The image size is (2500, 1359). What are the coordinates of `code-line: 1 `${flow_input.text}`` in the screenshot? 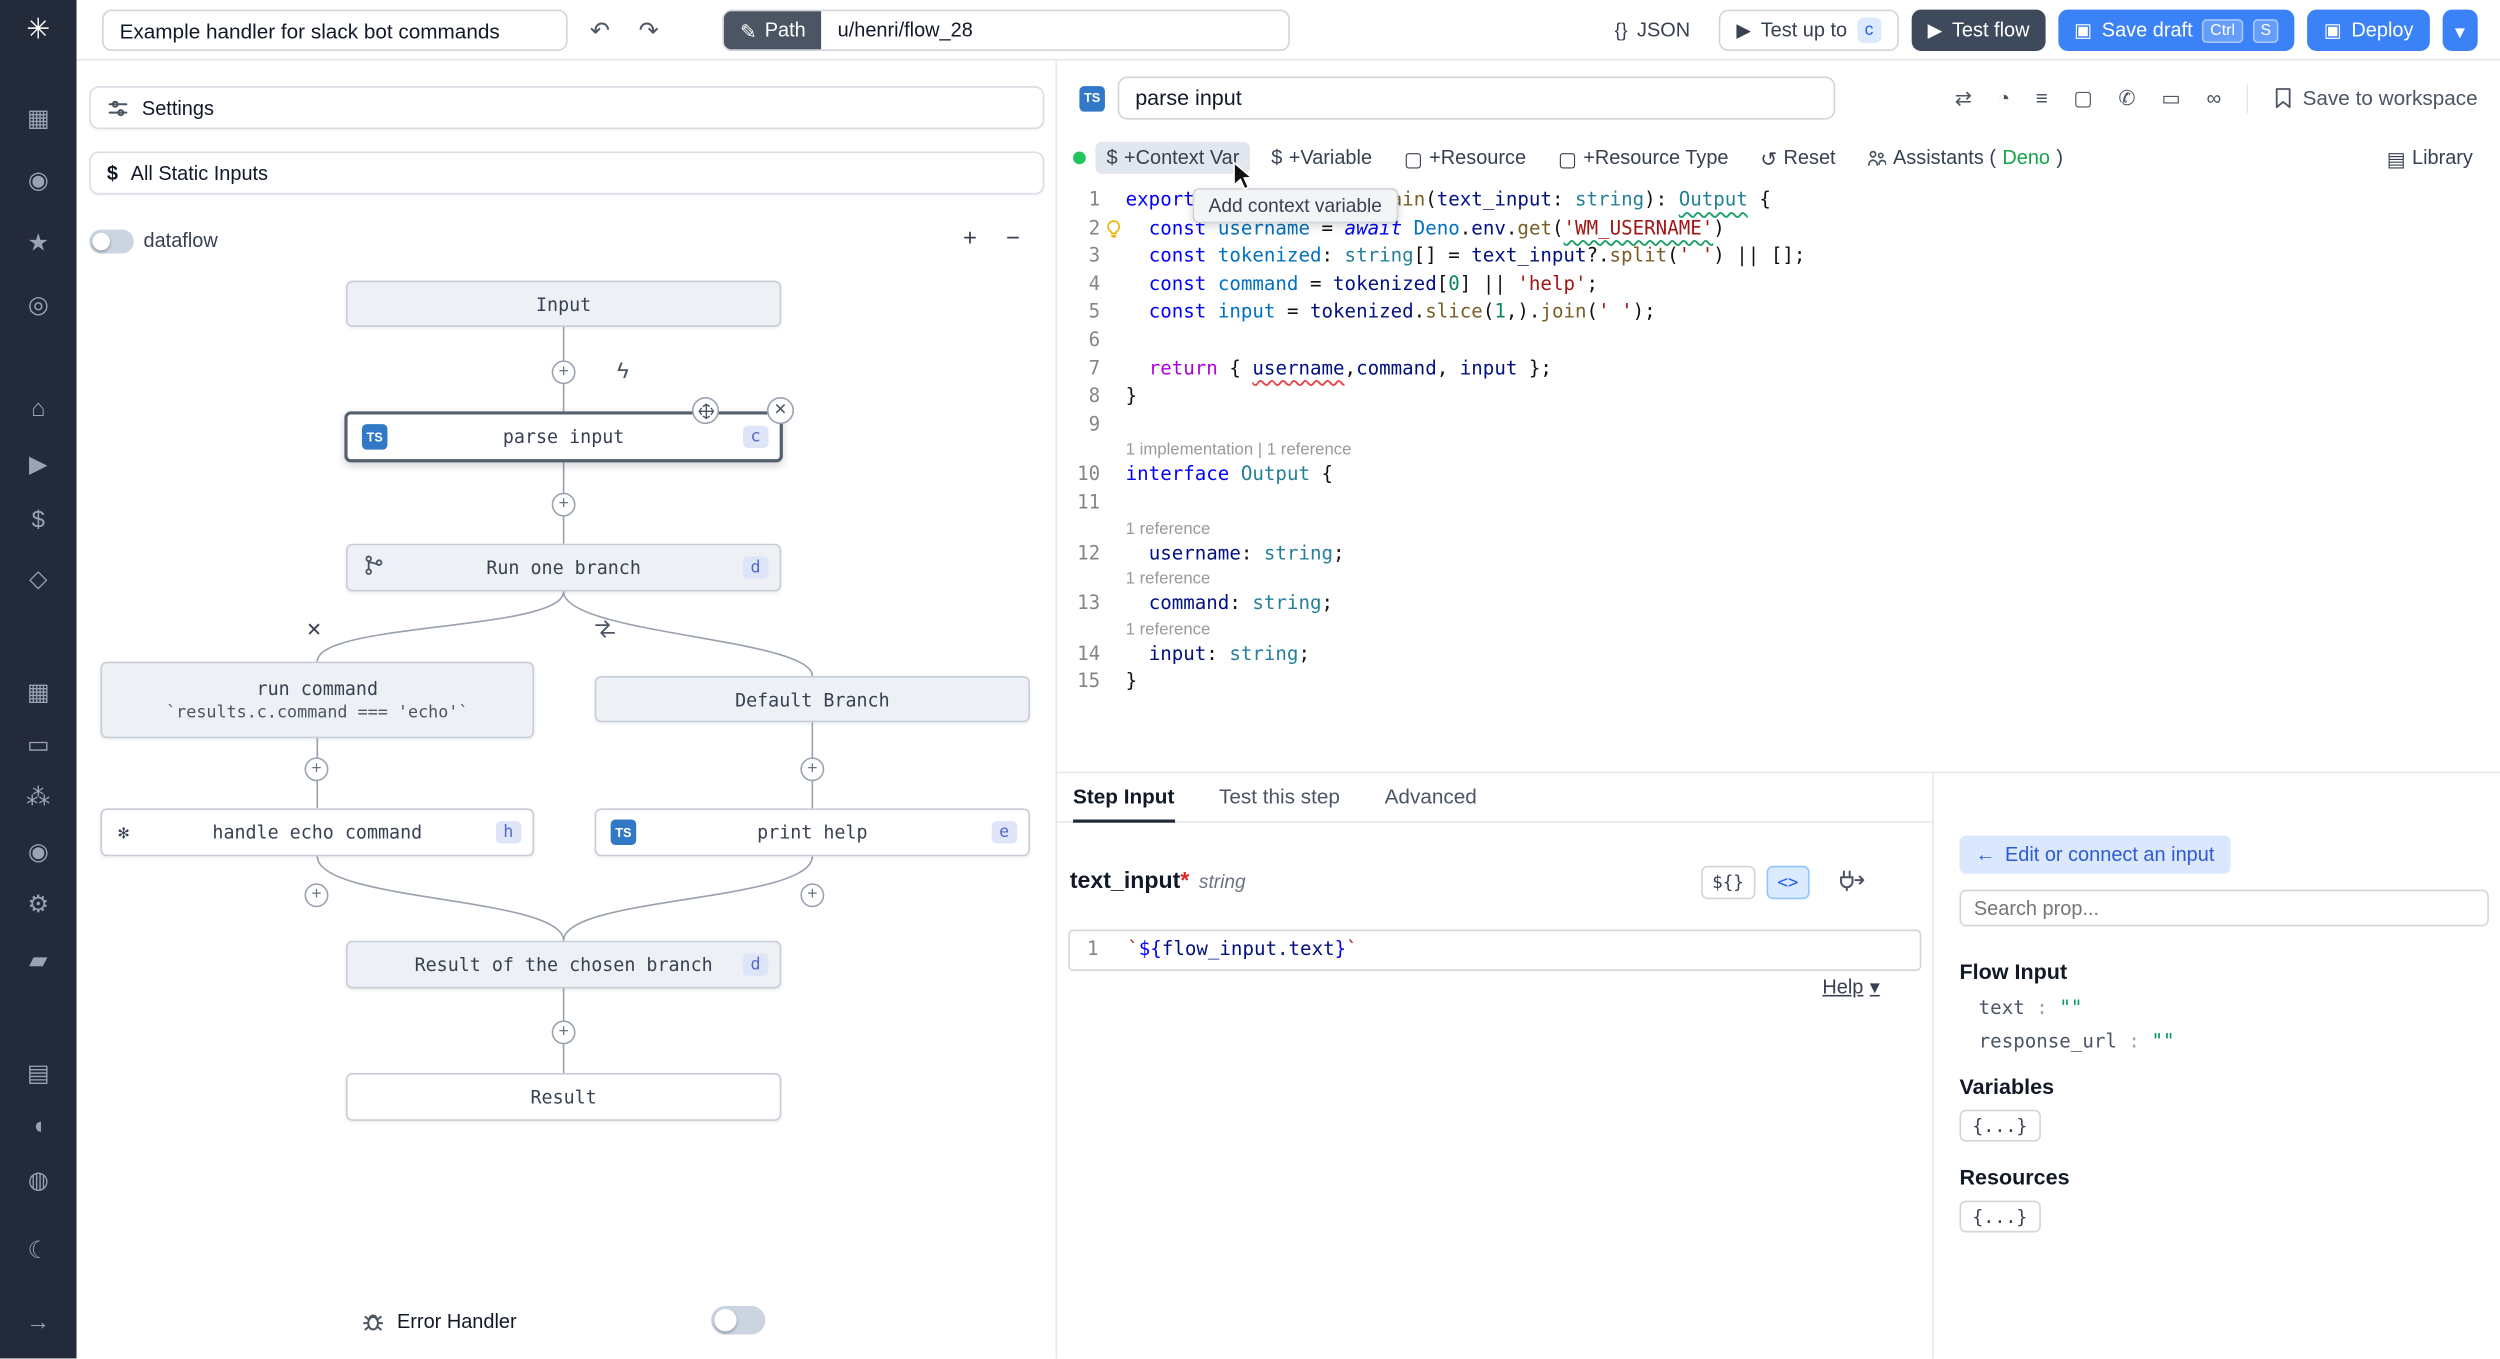 It's located at (1495, 950).